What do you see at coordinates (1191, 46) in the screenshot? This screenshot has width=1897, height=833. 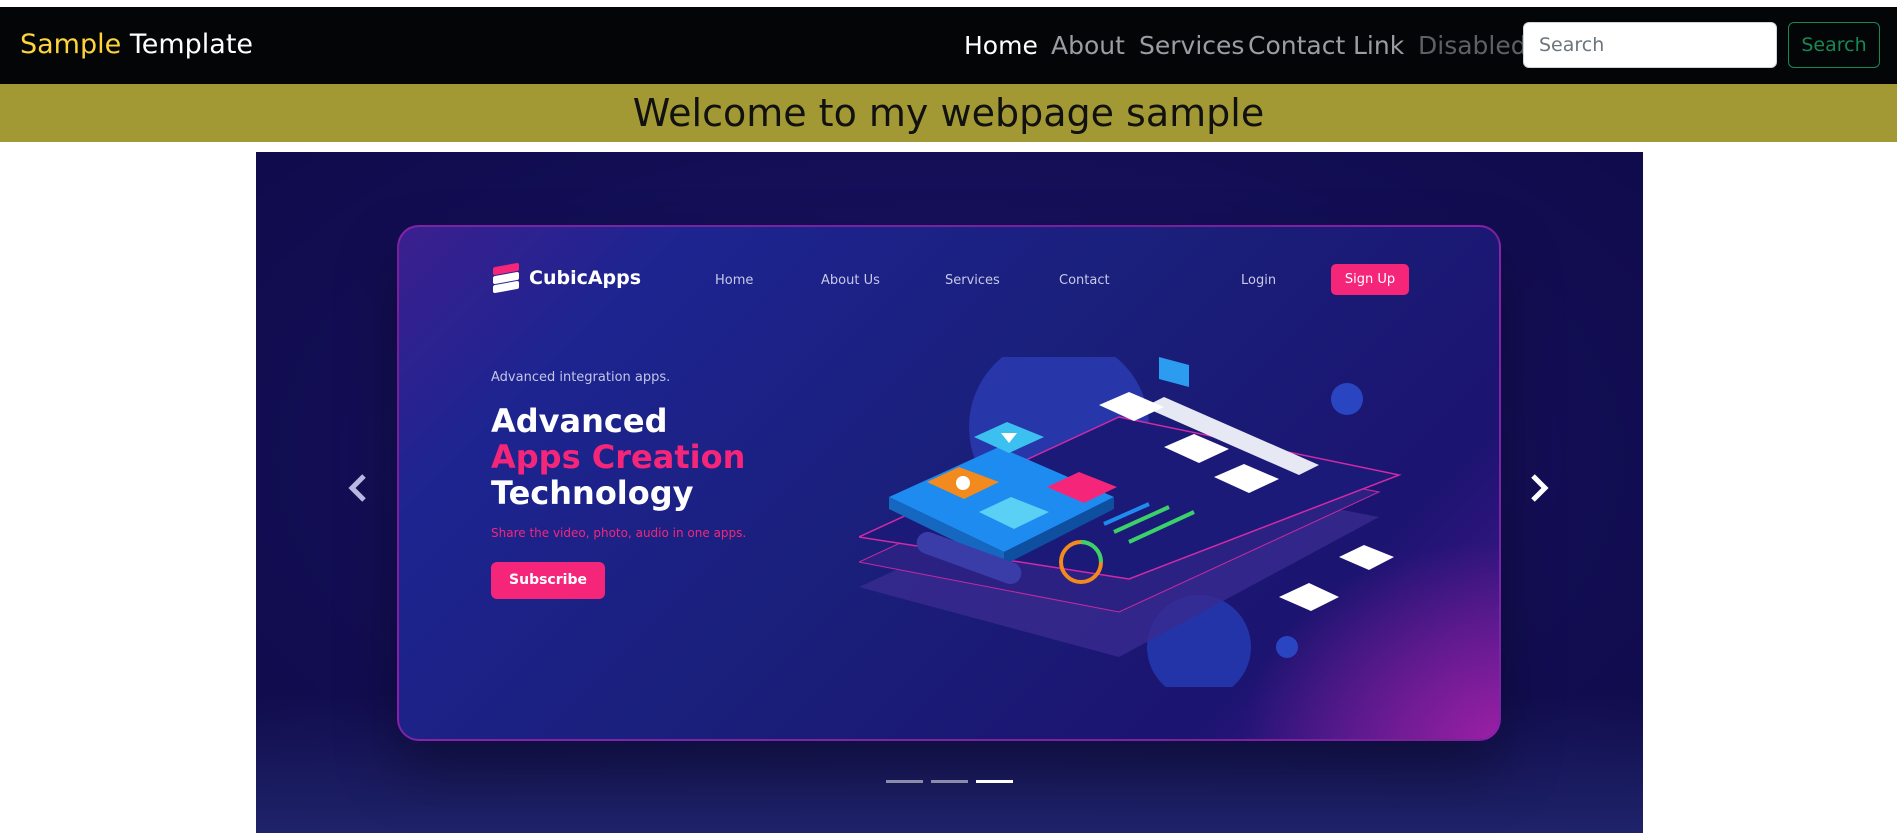 I see `nav-item-services: Services` at bounding box center [1191, 46].